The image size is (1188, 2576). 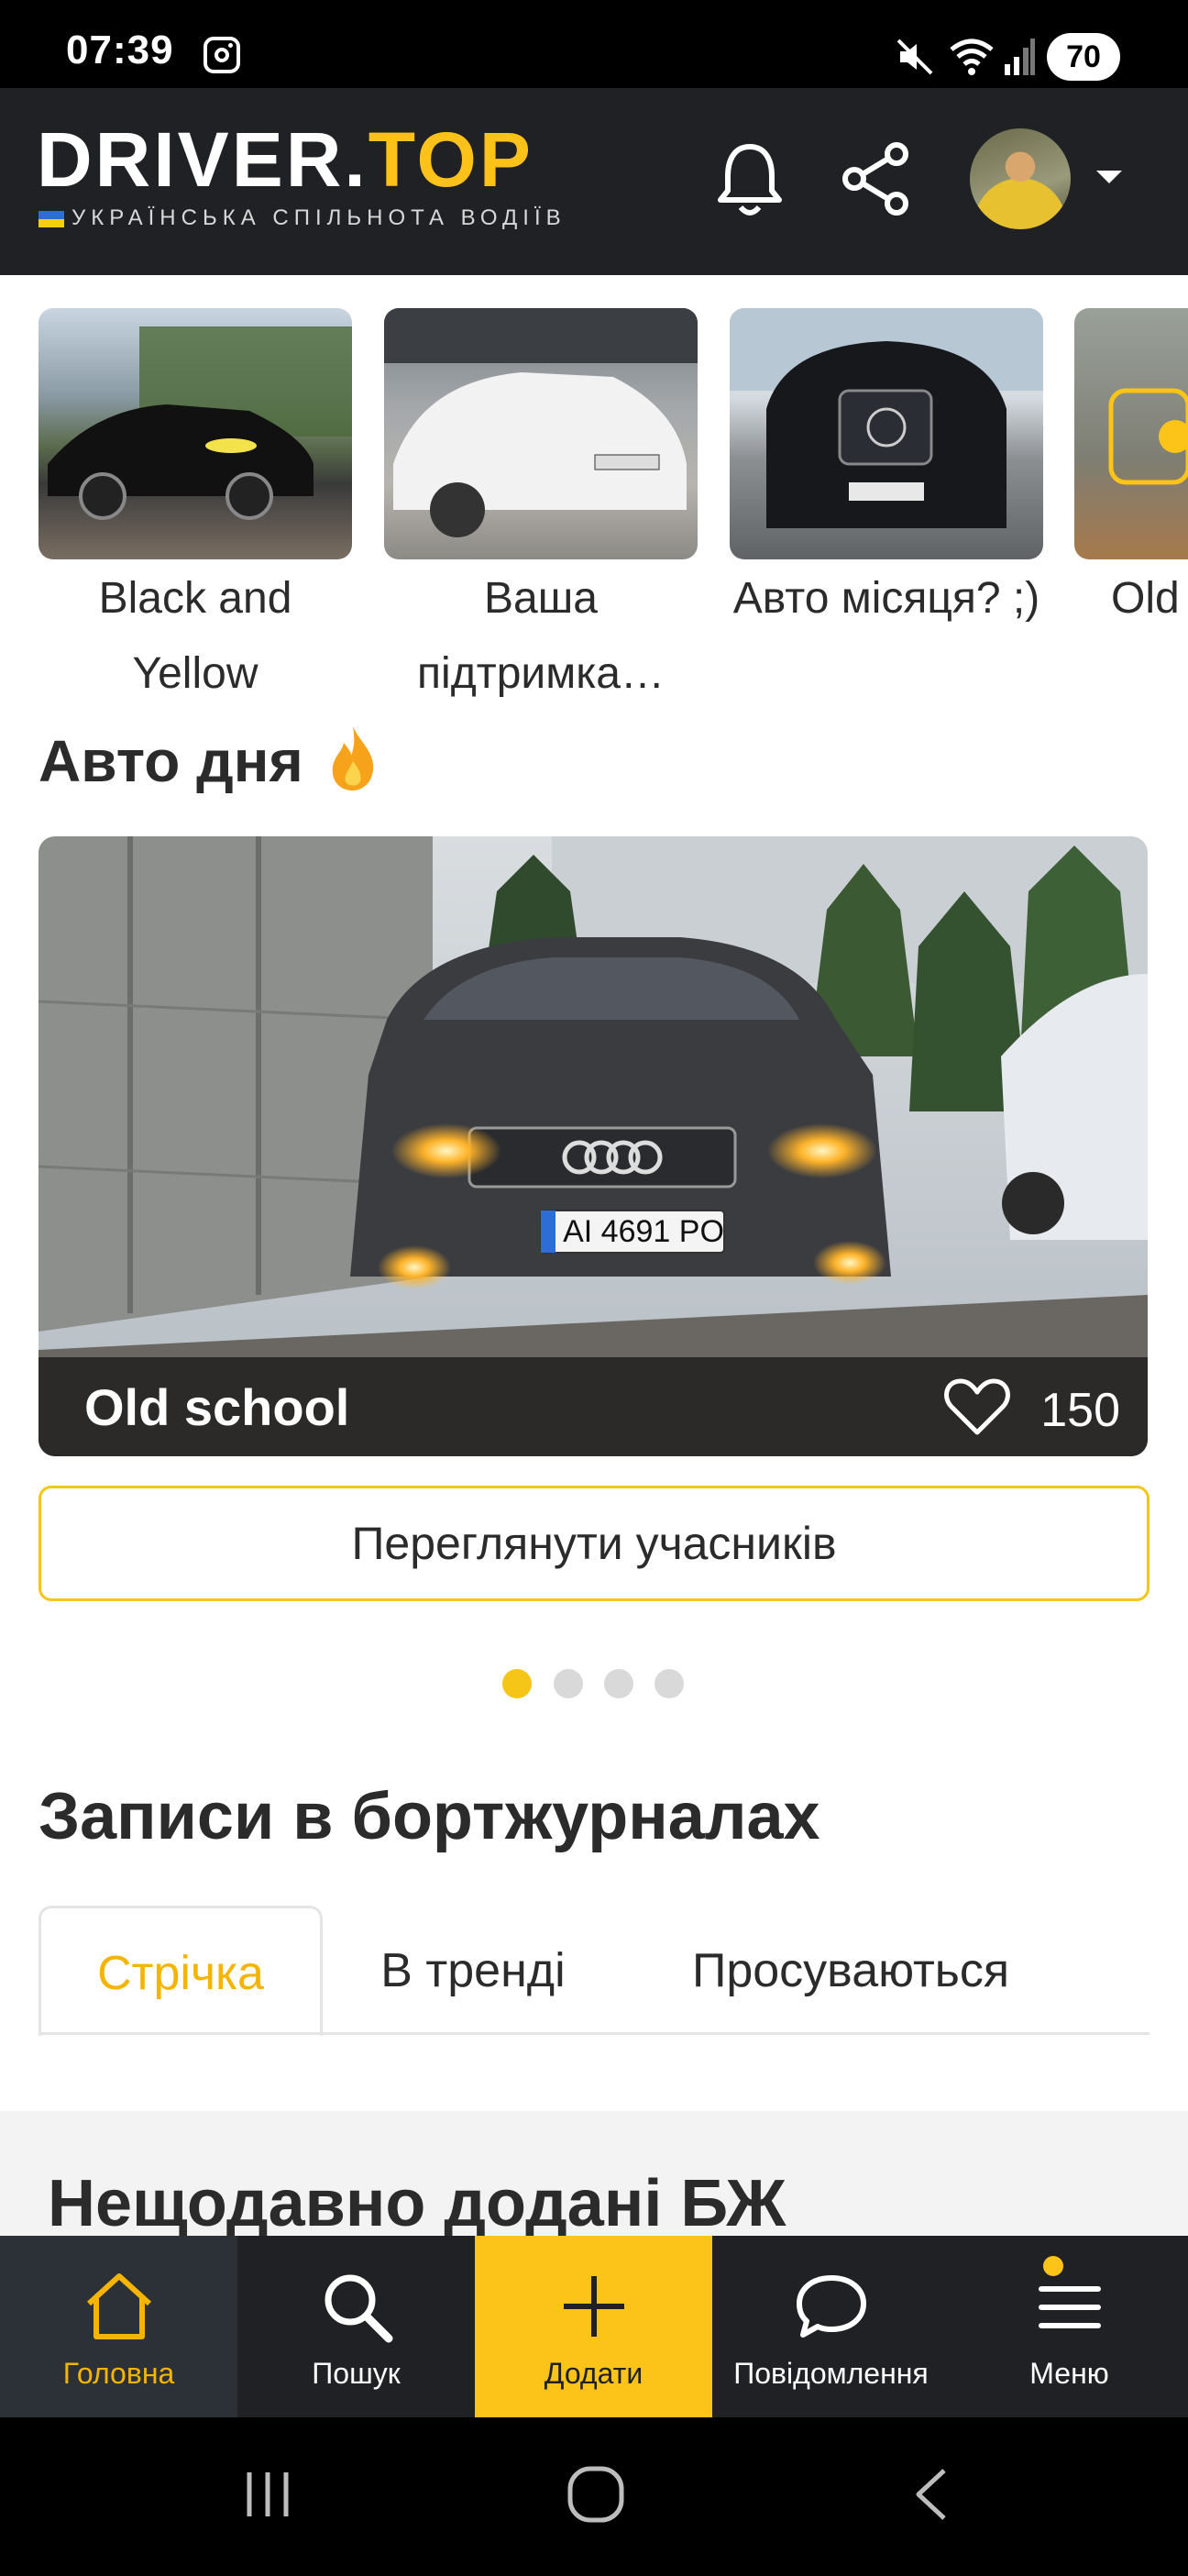 What do you see at coordinates (886, 598) in the screenshot?
I see `story-label: Авто місяця? ;)` at bounding box center [886, 598].